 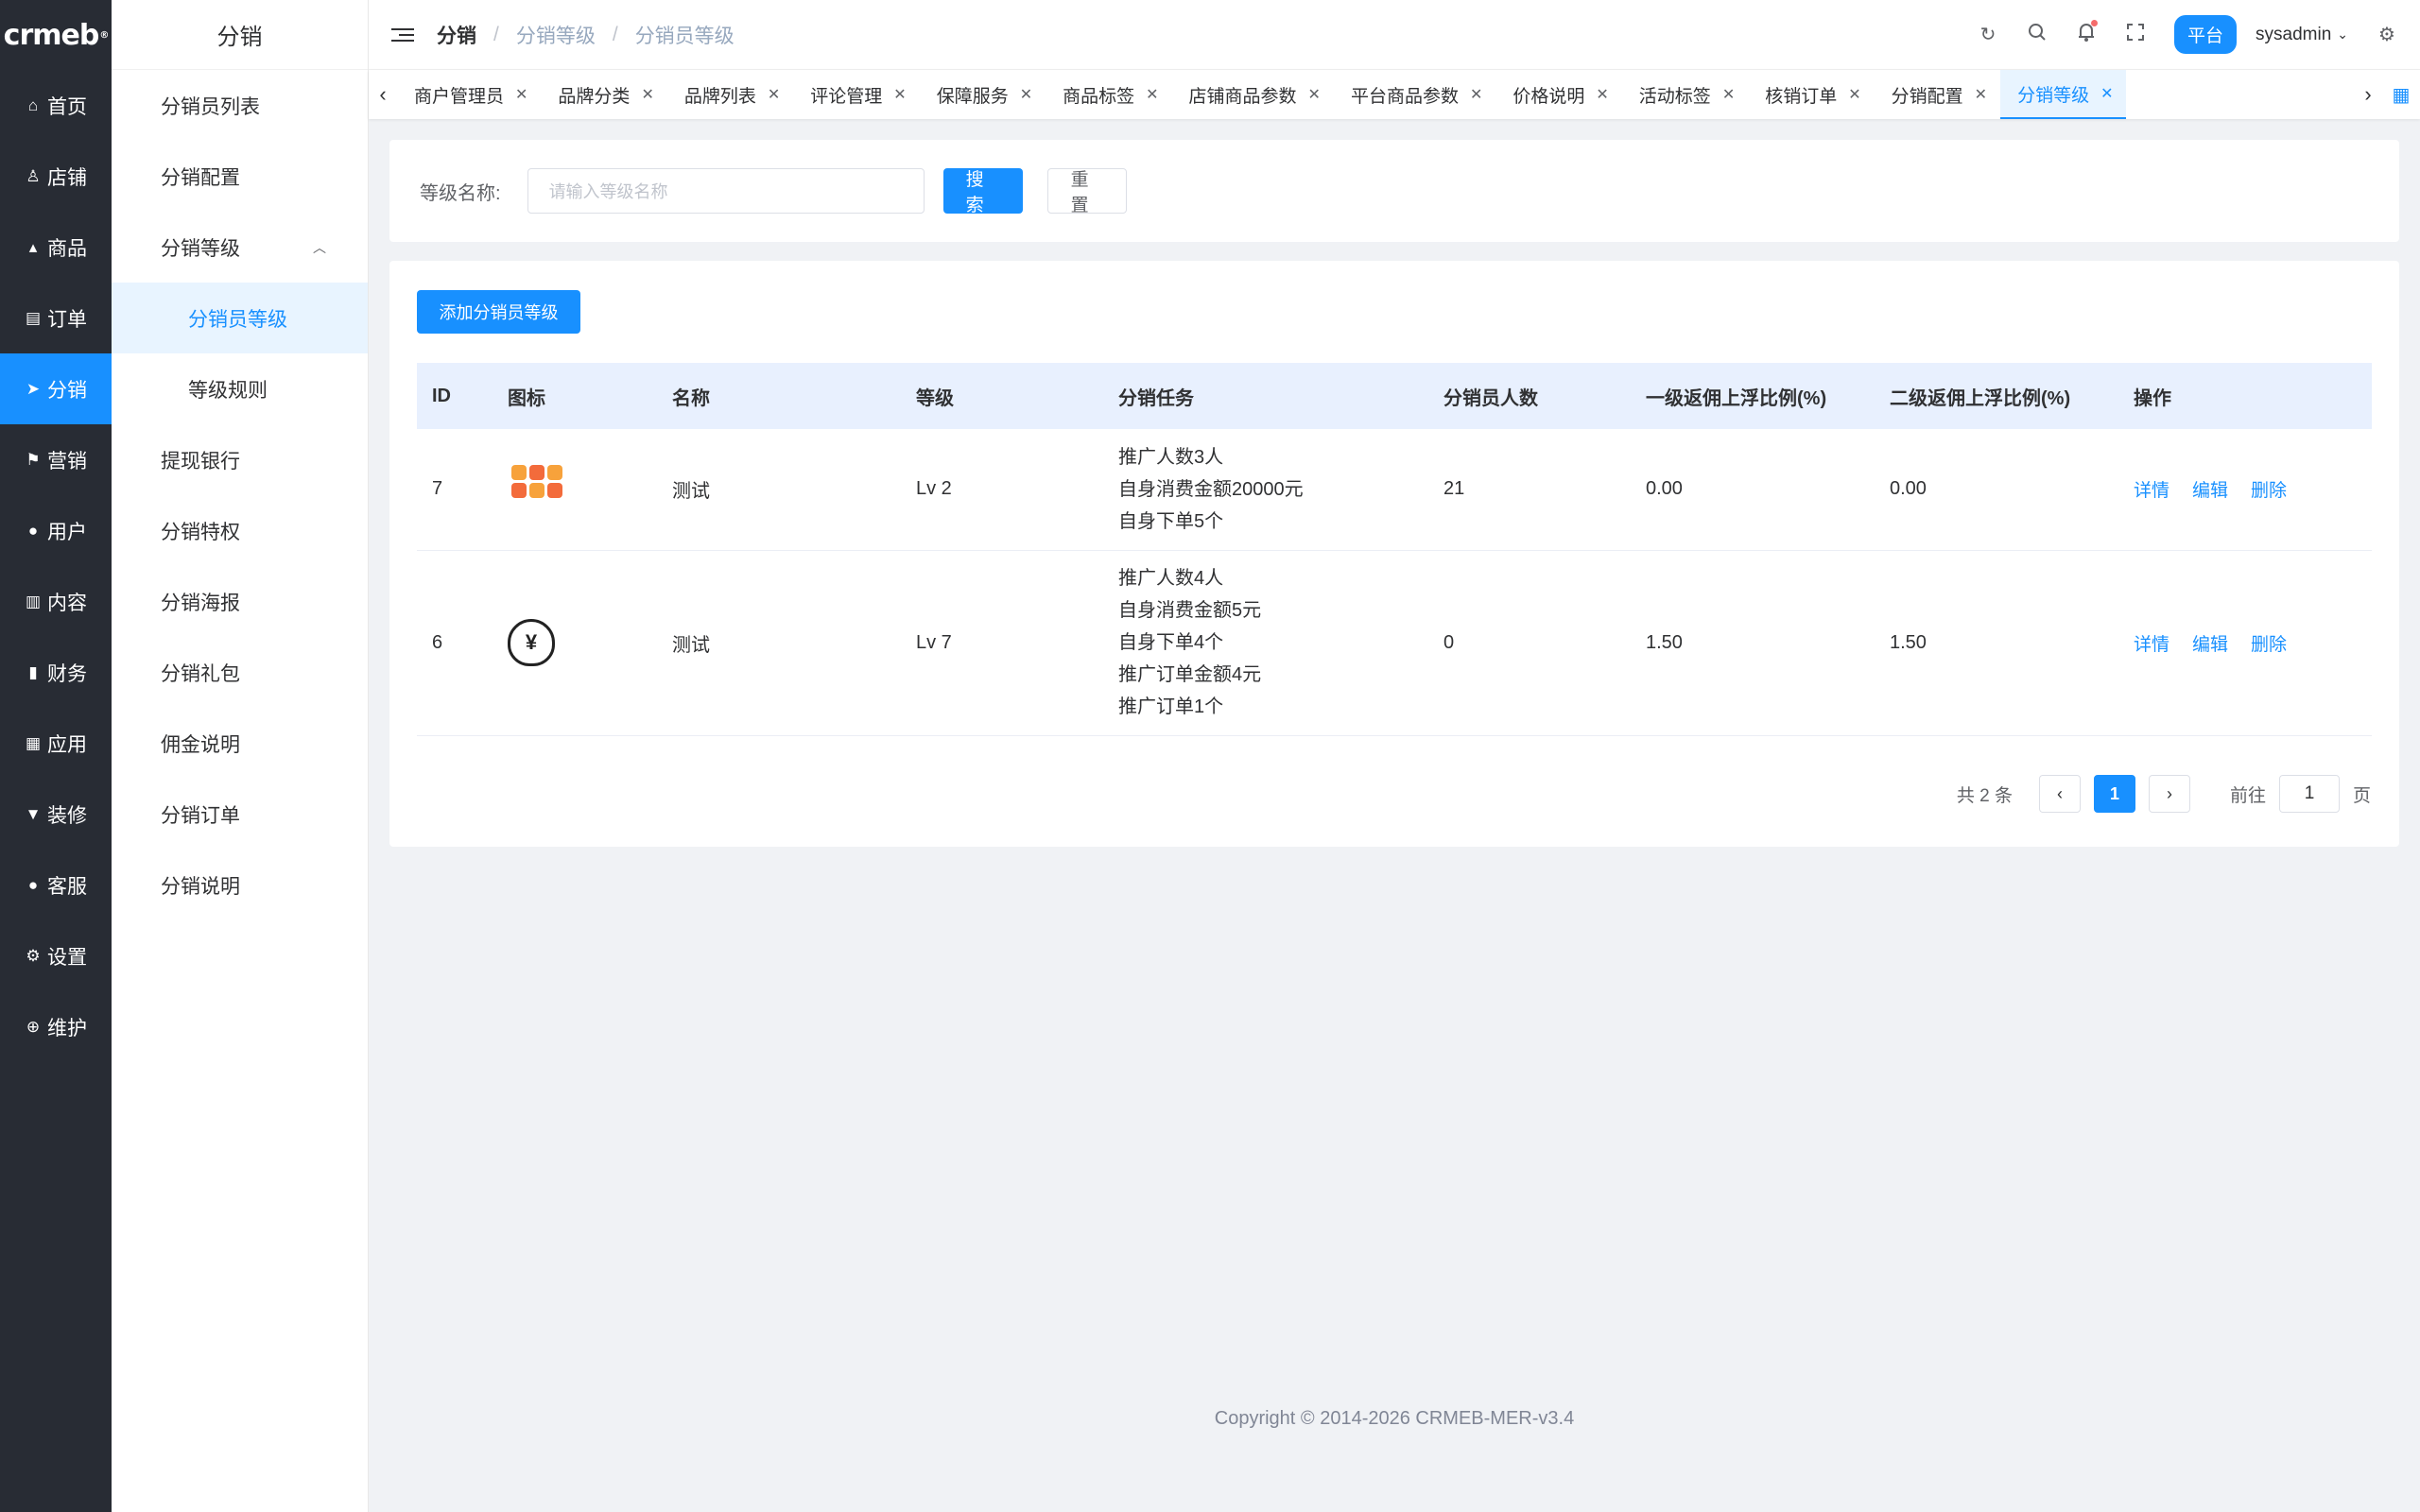 I want to click on nav-item-9: ▦ 应用, so click(x=56, y=743).